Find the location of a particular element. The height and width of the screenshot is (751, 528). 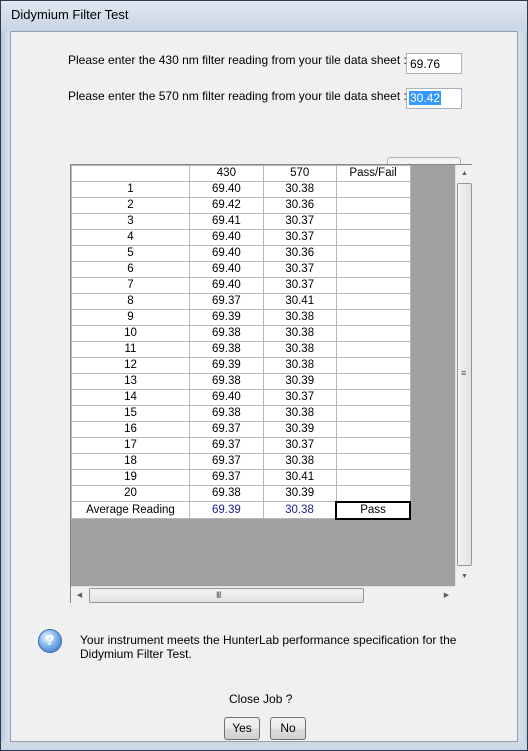

table-row: 3 69.41 30.37 is located at coordinates (241, 221).